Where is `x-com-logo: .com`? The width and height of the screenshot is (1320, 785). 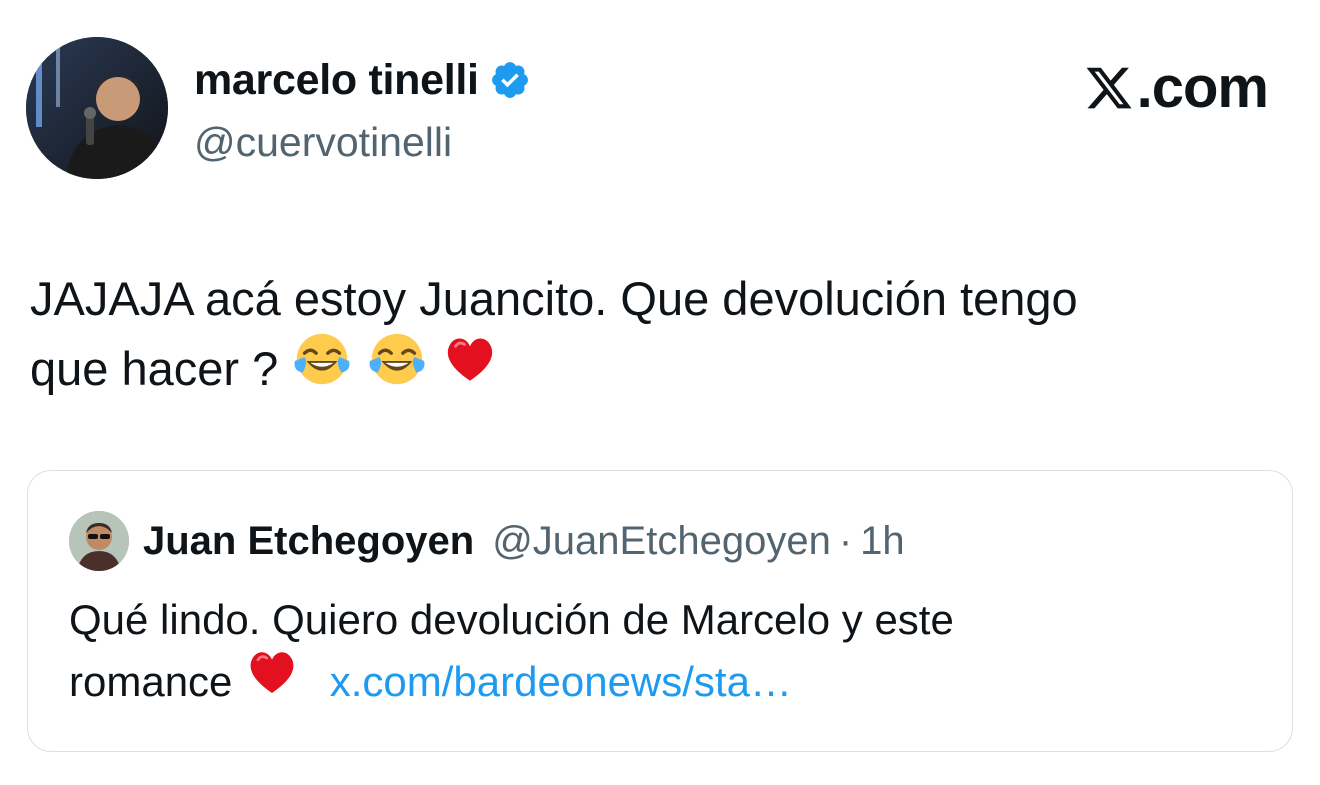 x-com-logo: .com is located at coordinates (1176, 87).